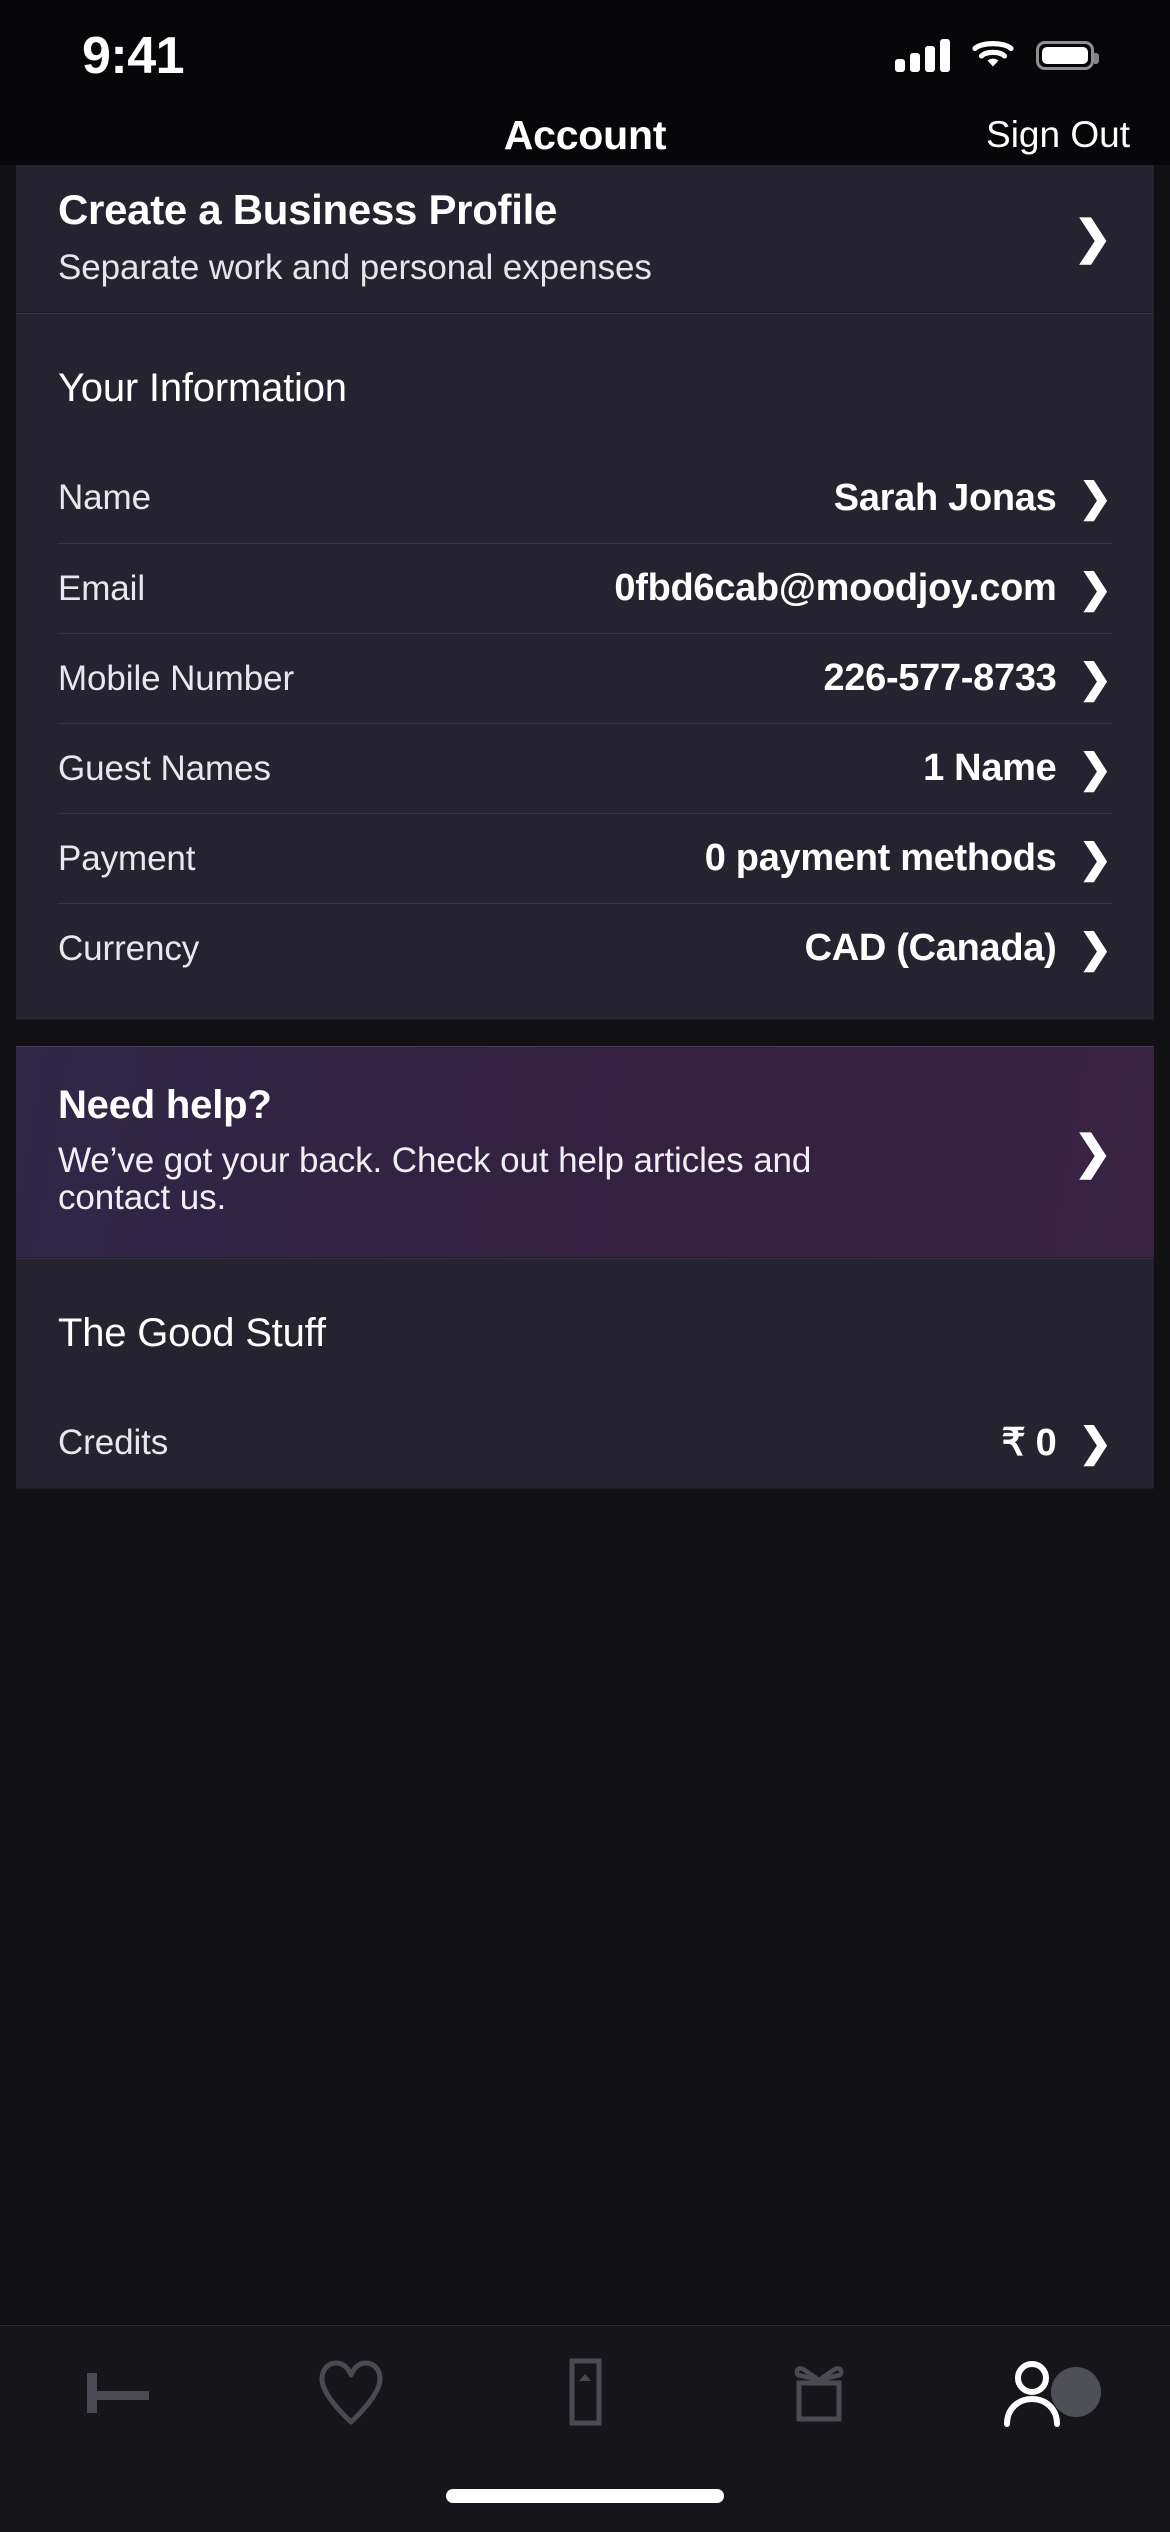 The width and height of the screenshot is (1170, 2532). Describe the element at coordinates (129, 948) in the screenshot. I see `row-label: Currency` at that location.